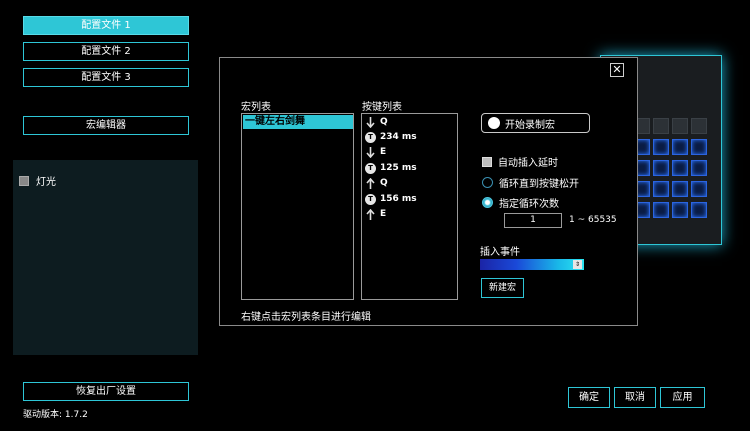 The image size is (750, 431). What do you see at coordinates (494, 123) in the screenshot?
I see `record-icon` at bounding box center [494, 123].